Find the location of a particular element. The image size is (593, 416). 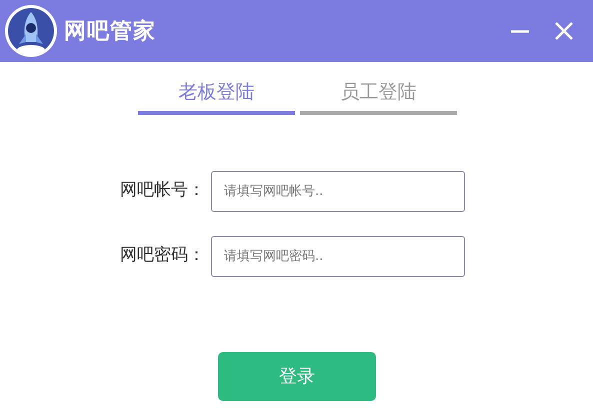

close-icon is located at coordinates (564, 31).